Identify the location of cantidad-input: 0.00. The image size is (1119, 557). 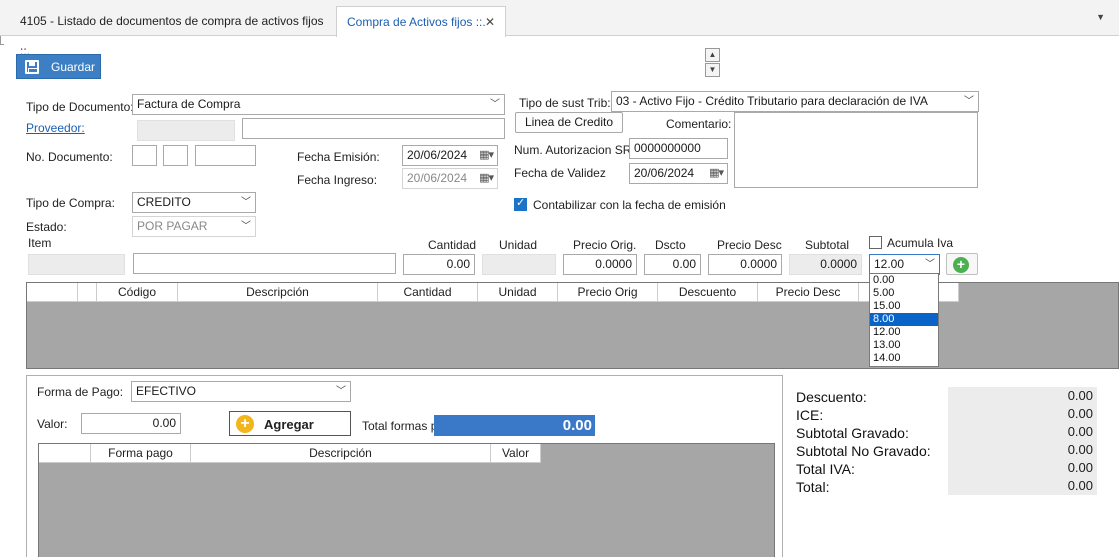
(439, 264).